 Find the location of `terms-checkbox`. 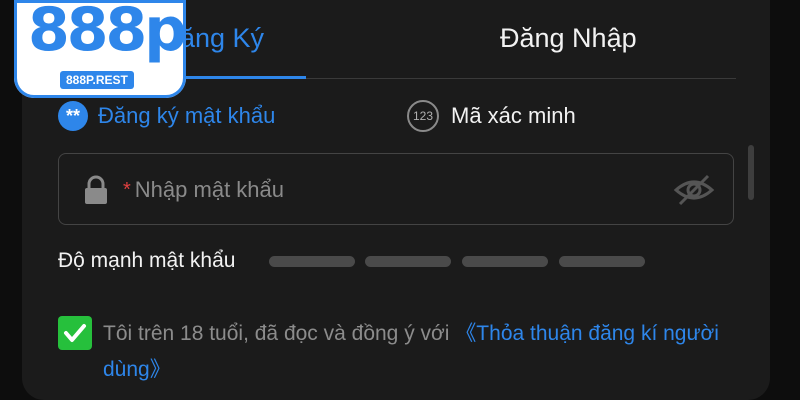

terms-checkbox is located at coordinates (75, 333).